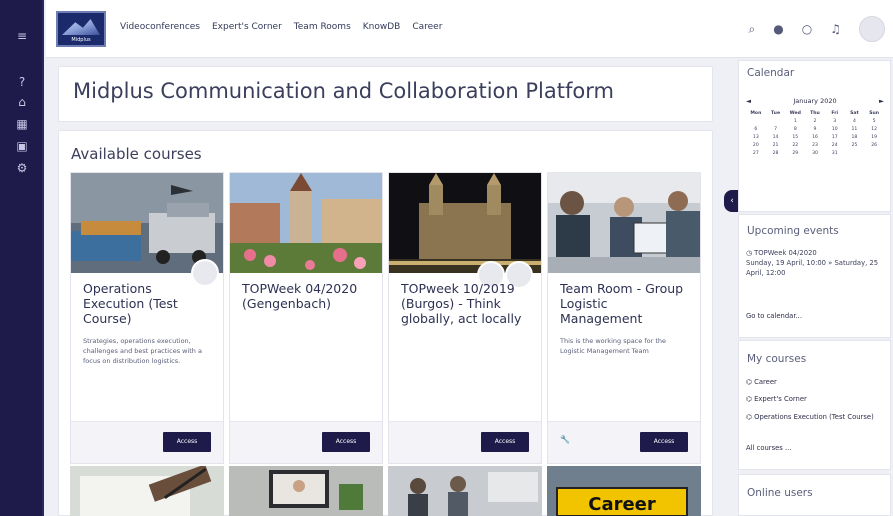 The height and width of the screenshot is (516, 893). What do you see at coordinates (752, 29) in the screenshot?
I see `search-icon: ⌕` at bounding box center [752, 29].